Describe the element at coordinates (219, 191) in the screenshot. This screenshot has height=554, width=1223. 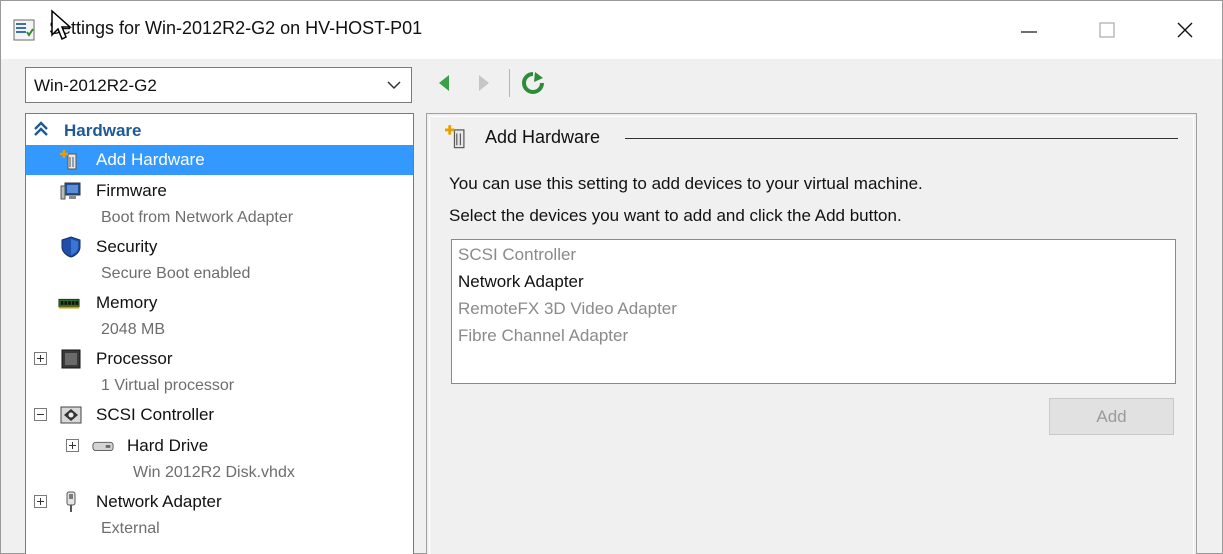
I see `sidebar-item-firmware: Firmware` at that location.